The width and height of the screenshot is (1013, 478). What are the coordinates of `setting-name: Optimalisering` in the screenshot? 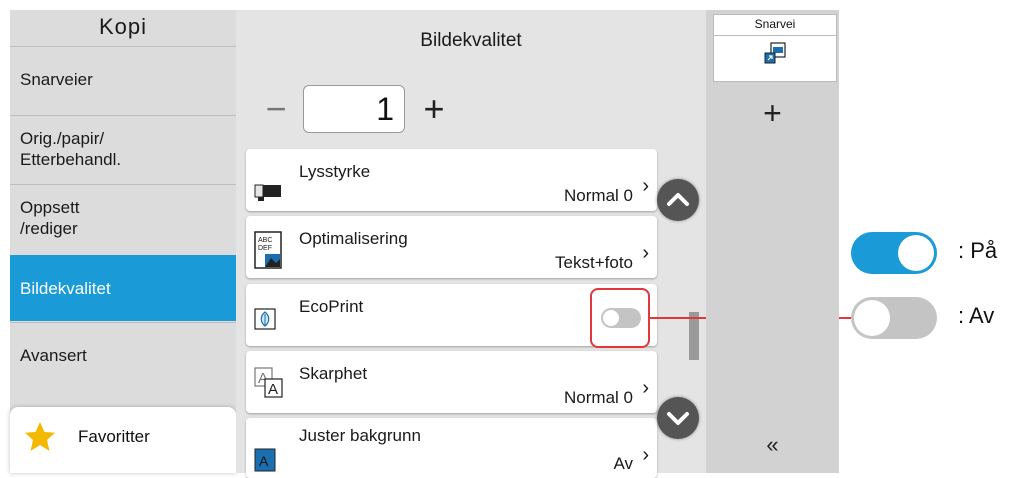 It's located at (353, 238).